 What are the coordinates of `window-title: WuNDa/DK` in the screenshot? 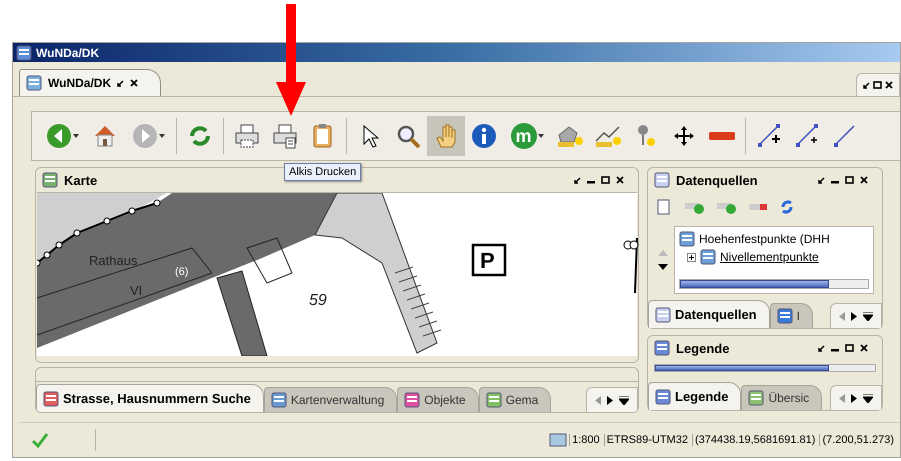 It's located at (68, 53).